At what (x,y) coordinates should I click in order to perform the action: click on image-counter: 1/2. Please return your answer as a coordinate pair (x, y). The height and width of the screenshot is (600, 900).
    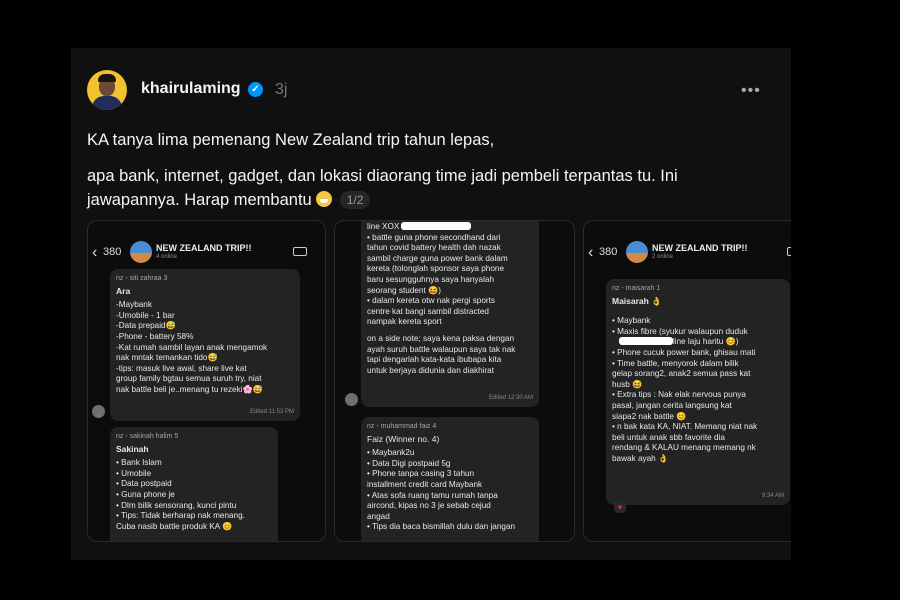
    Looking at the image, I should click on (355, 200).